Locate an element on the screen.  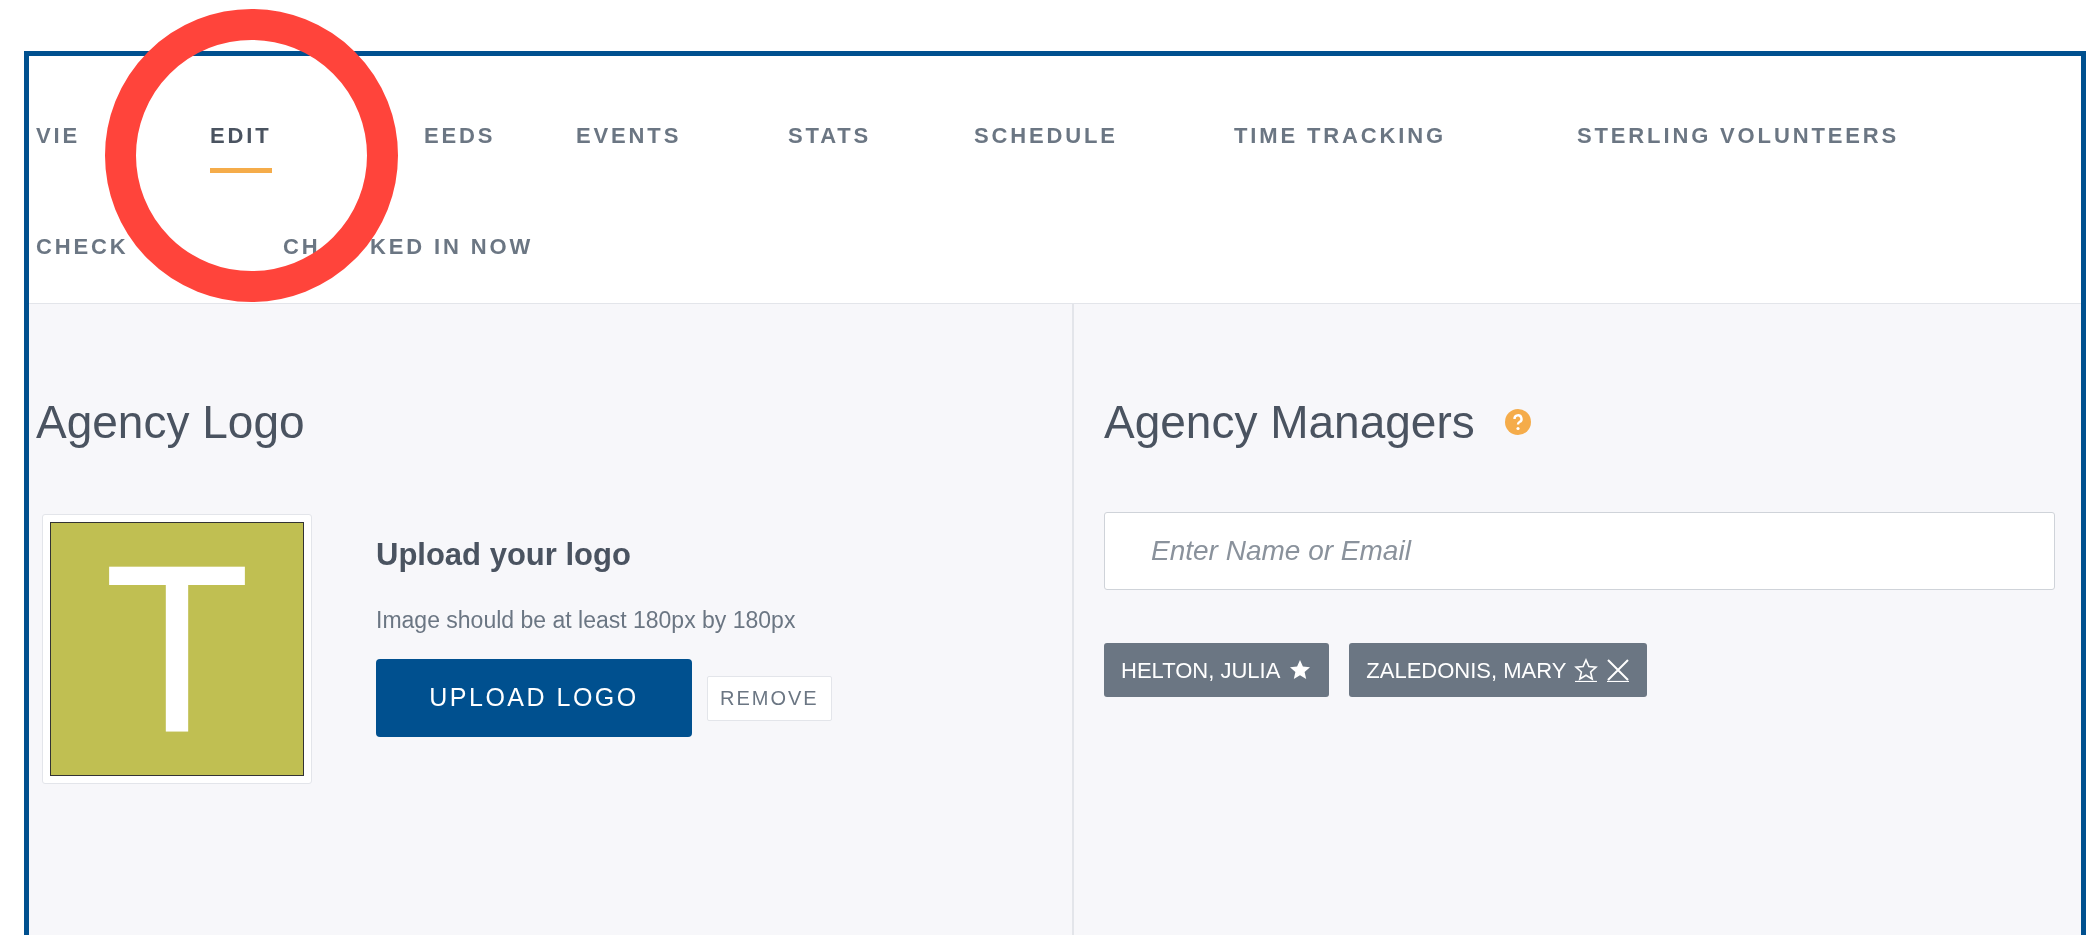
hint-text: Image should be at least 180px by 180px is located at coordinates (586, 620).